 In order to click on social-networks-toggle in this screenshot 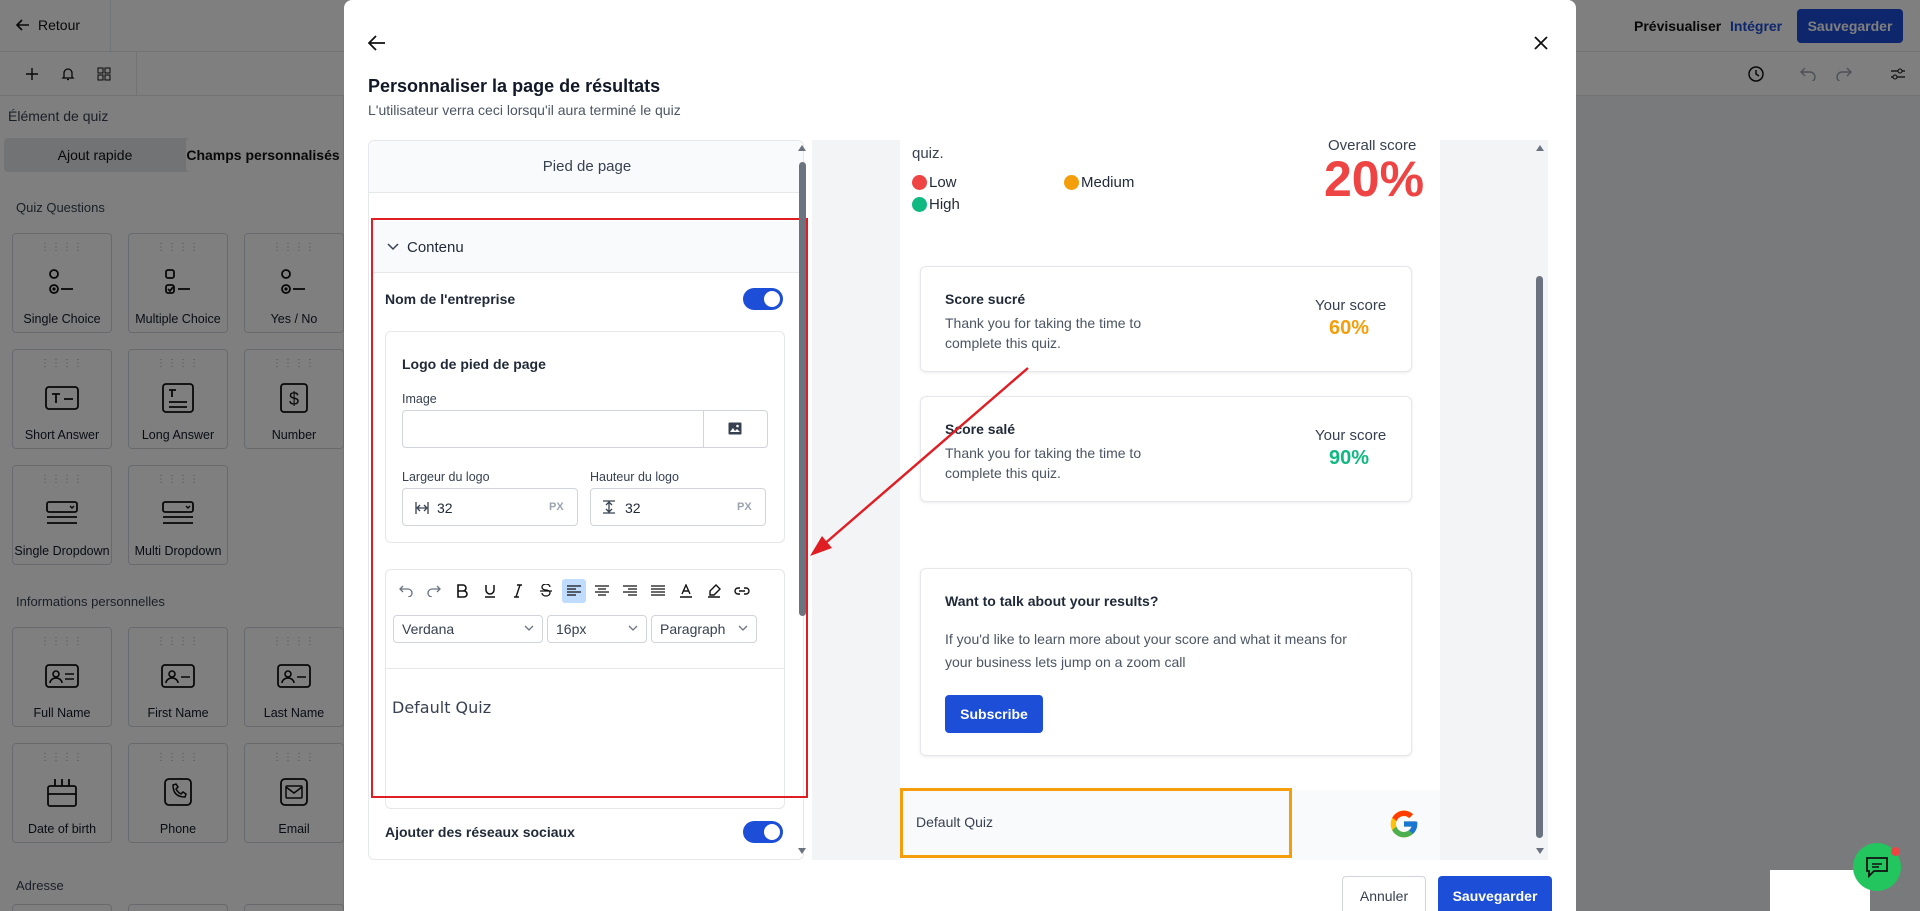, I will do `click(763, 832)`.